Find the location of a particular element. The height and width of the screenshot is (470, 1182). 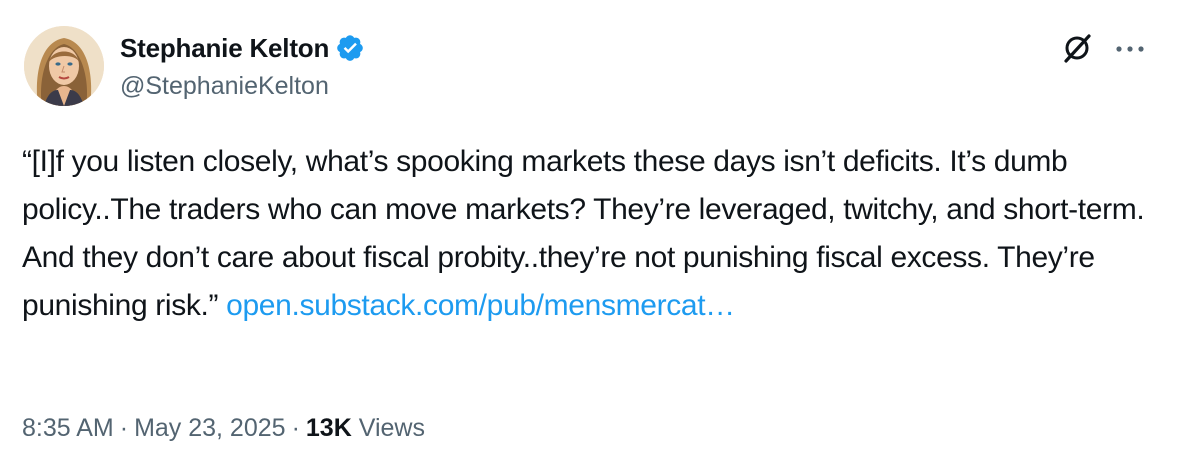

author-display-name: Stephanie Kelton is located at coordinates (224, 48).